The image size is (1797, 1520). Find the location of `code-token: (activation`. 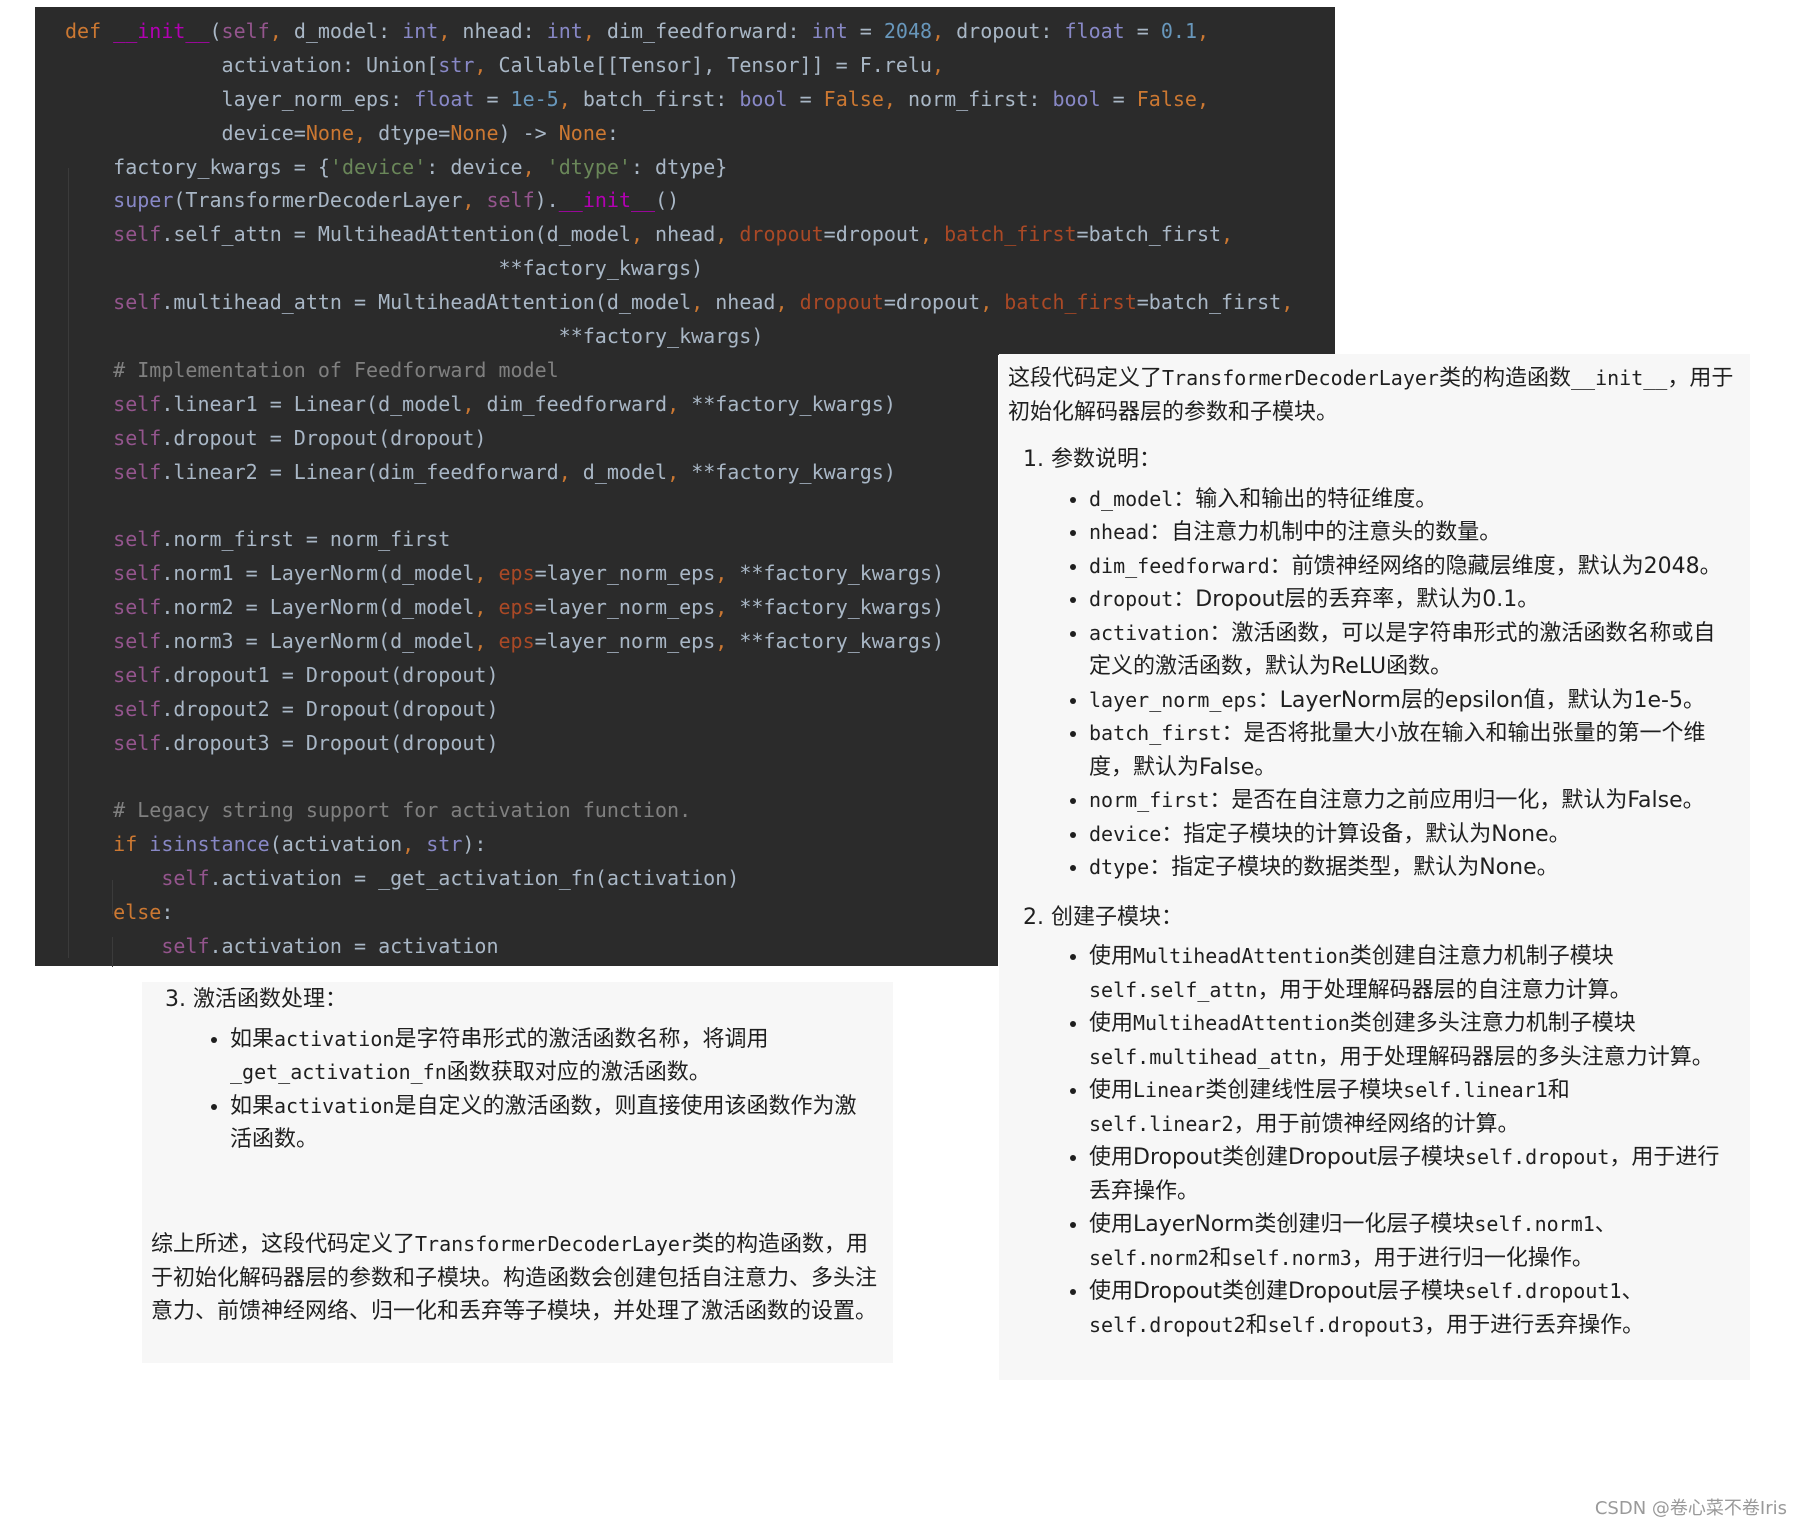

code-token: (activation is located at coordinates (336, 844).